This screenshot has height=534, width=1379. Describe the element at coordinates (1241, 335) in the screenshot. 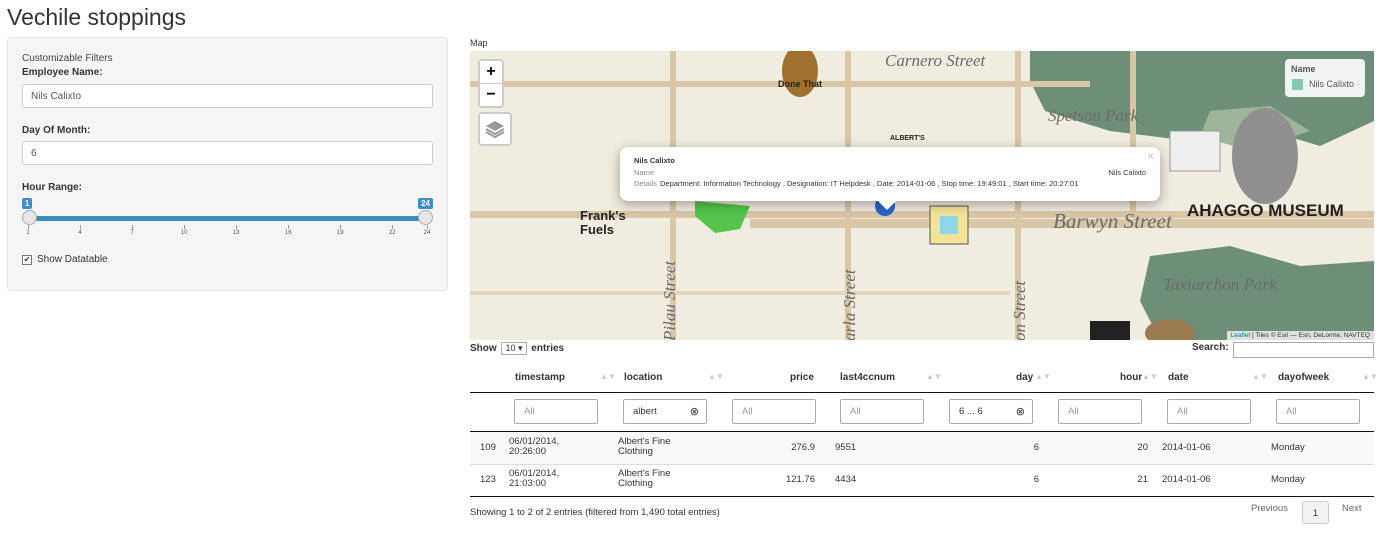

I see `leaflet-link: Leaflet` at that location.